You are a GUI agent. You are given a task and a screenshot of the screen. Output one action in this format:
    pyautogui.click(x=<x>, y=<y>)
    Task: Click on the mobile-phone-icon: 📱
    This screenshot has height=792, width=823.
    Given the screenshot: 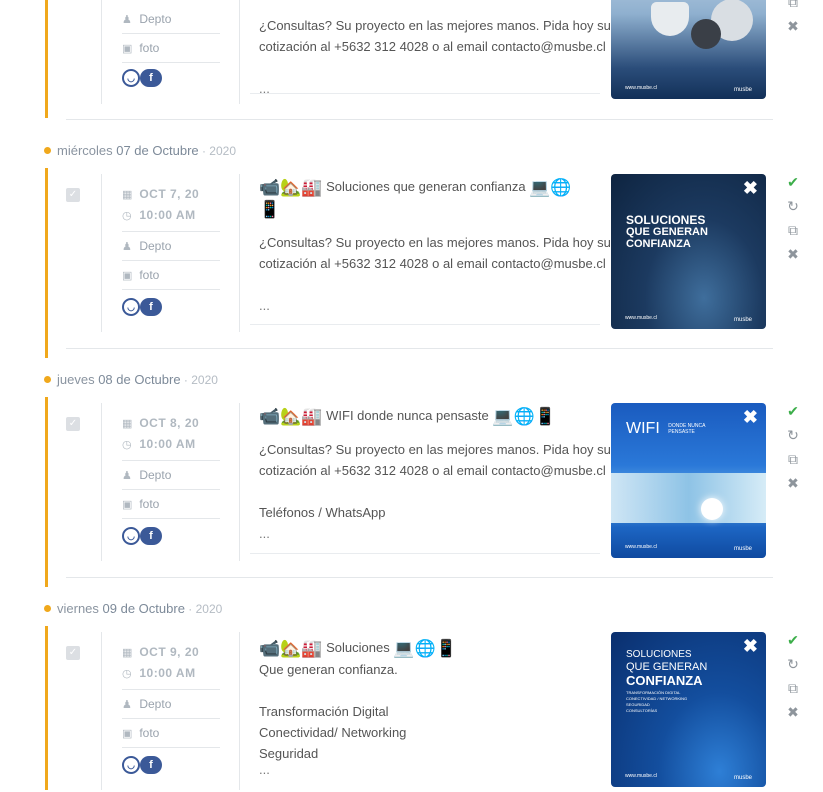 What is the action you would take?
    pyautogui.click(x=270, y=209)
    